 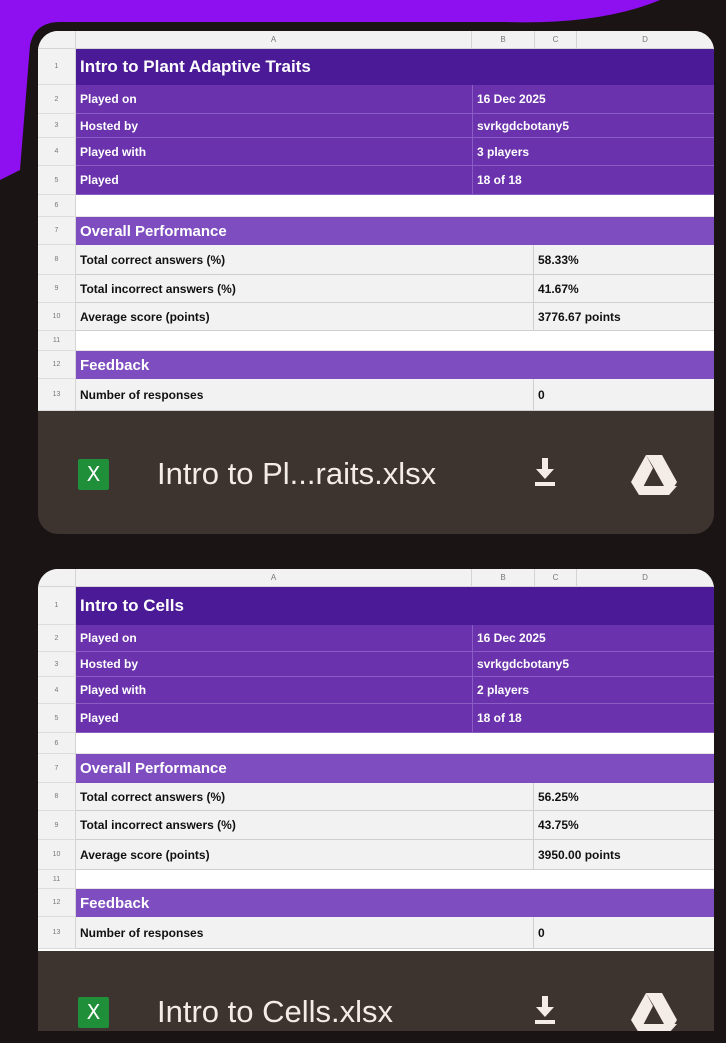 What do you see at coordinates (153, 259) in the screenshot?
I see `data-label: Total correct answers (%)` at bounding box center [153, 259].